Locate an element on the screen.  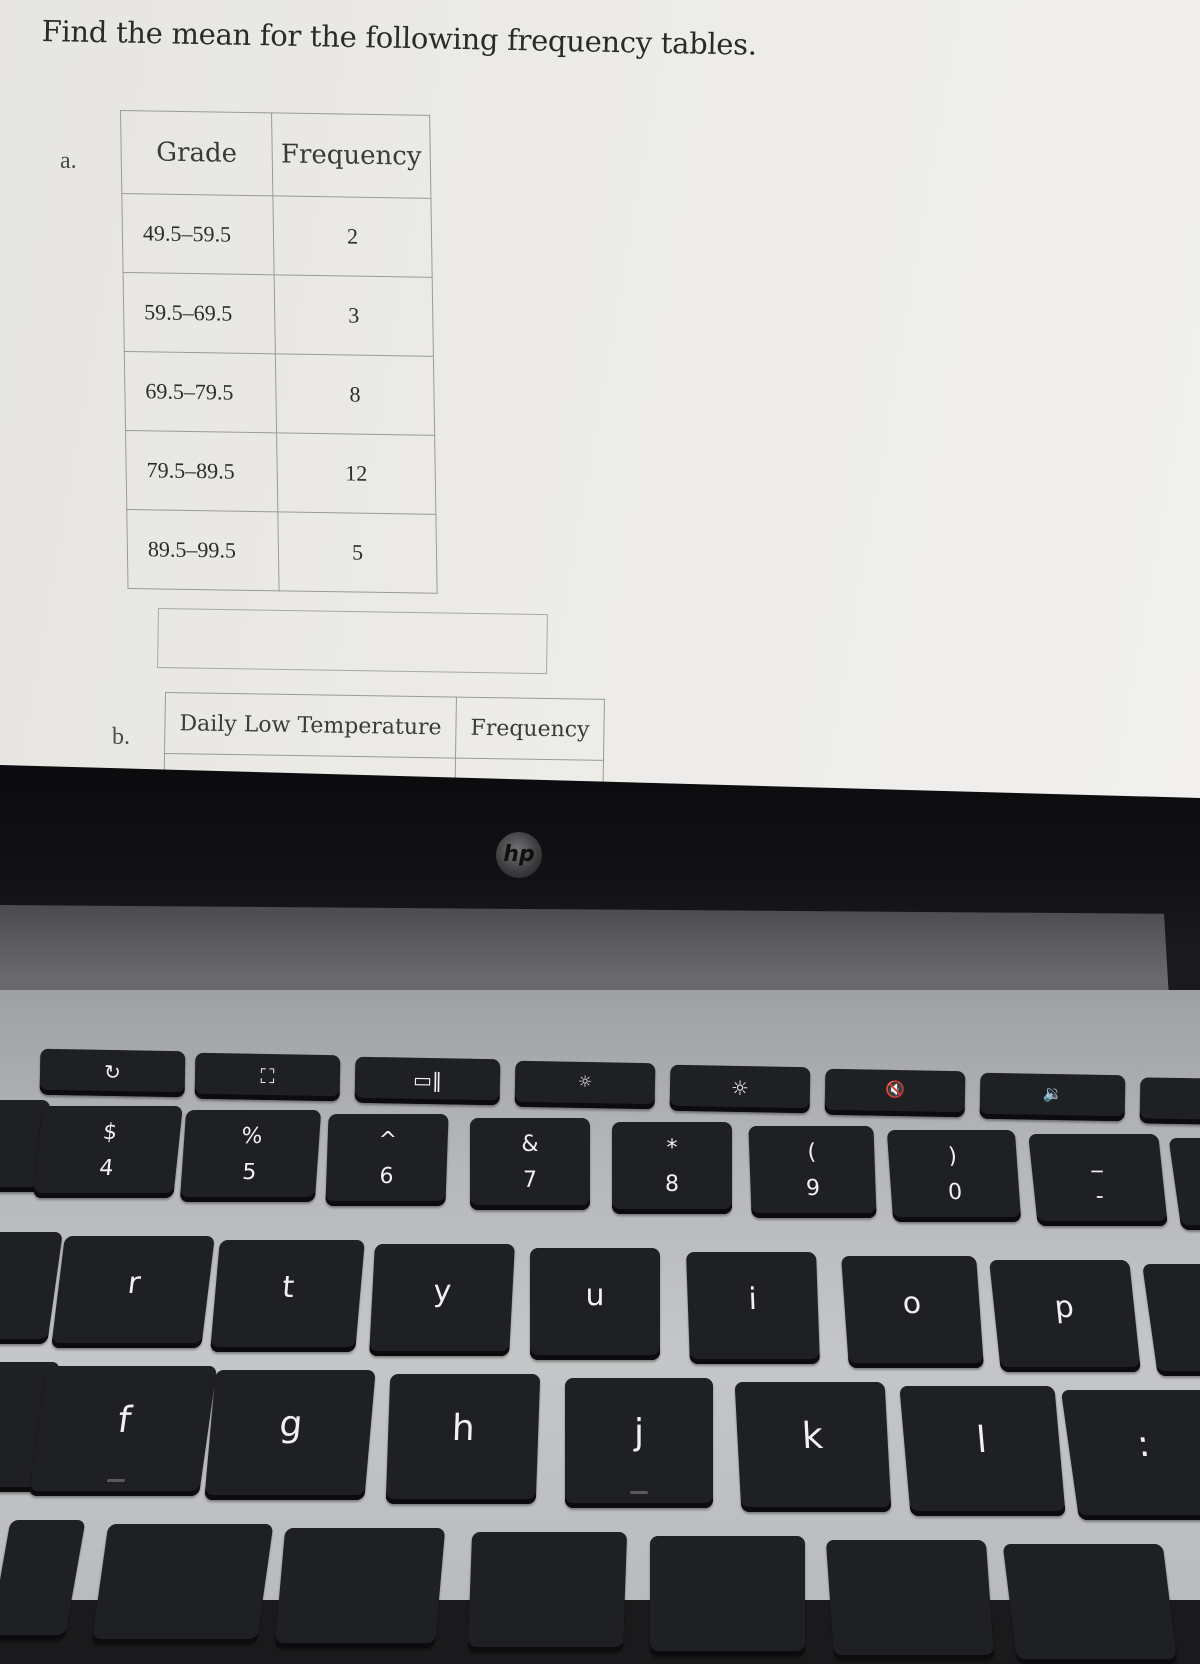
key-l: l is located at coordinates (982, 1451).